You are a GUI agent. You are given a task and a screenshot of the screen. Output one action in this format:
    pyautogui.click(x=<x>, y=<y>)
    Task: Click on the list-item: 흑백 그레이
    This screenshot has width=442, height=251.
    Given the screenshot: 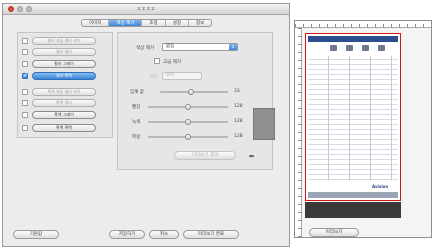 What is the action you would take?
    pyautogui.click(x=66, y=115)
    